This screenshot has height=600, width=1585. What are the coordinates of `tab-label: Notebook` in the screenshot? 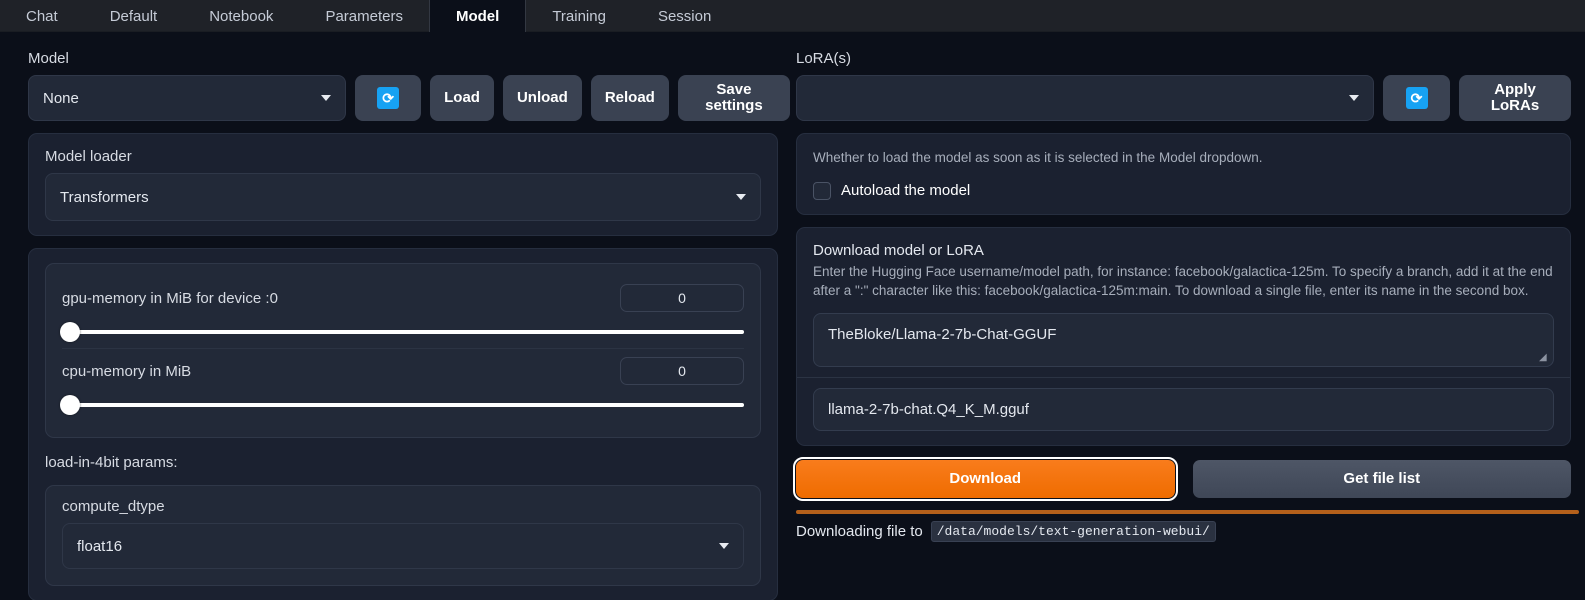 It's located at (241, 16).